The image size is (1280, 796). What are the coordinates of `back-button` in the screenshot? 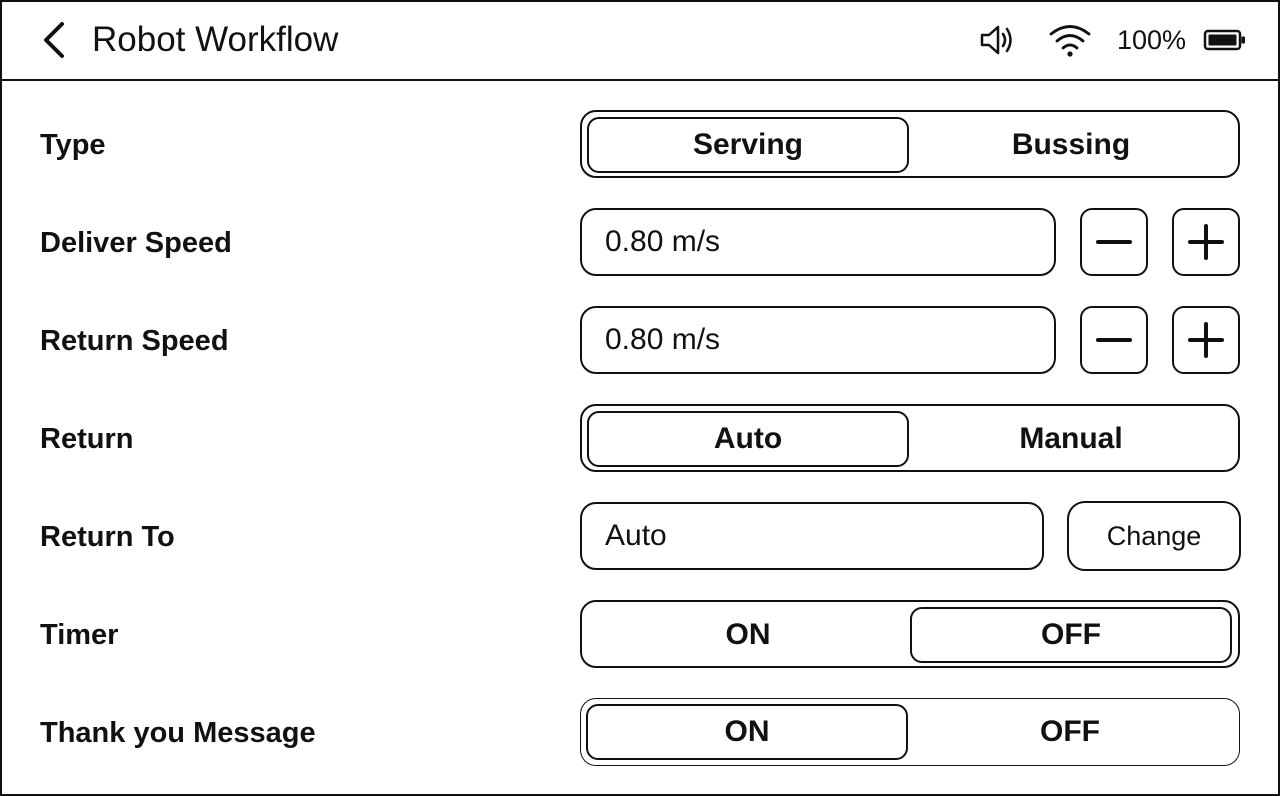 It's located at (54, 40).